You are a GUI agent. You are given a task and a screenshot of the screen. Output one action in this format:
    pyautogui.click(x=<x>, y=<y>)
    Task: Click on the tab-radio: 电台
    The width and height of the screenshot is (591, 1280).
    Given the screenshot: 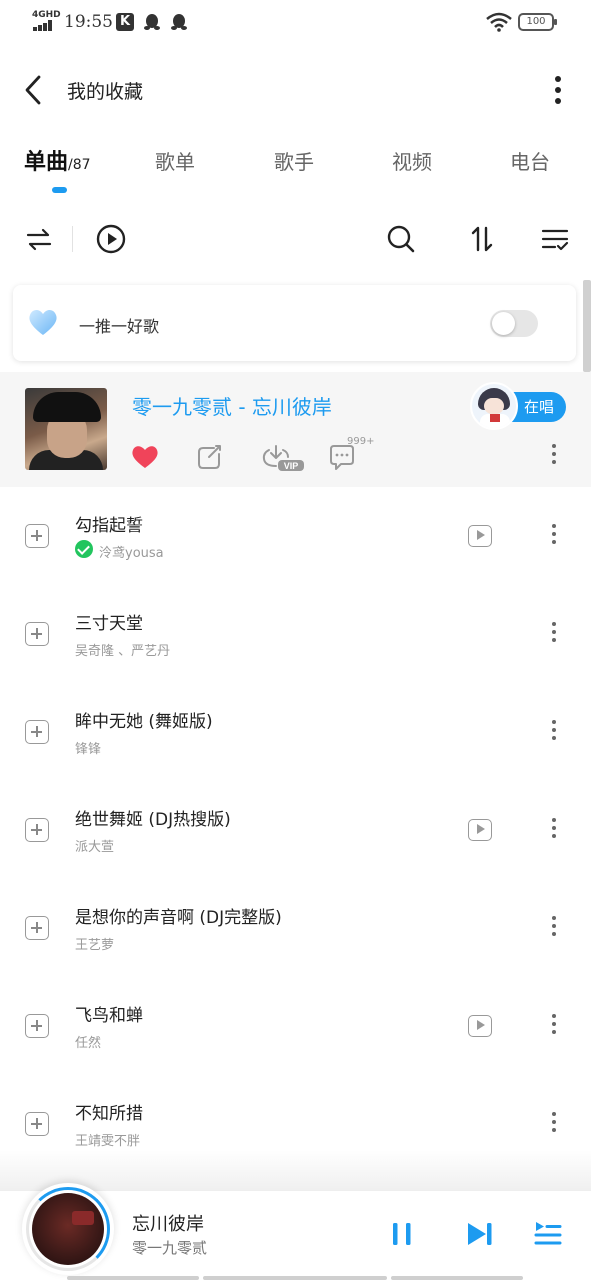 What is the action you would take?
    pyautogui.click(x=530, y=160)
    